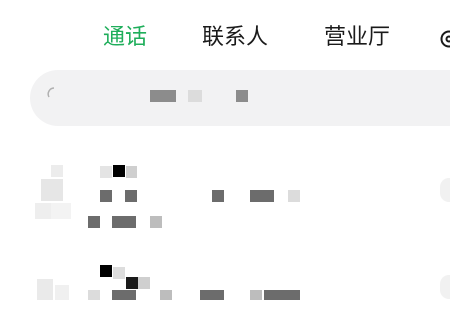 This screenshot has height=320, width=450. I want to click on settings-icon, so click(444, 39).